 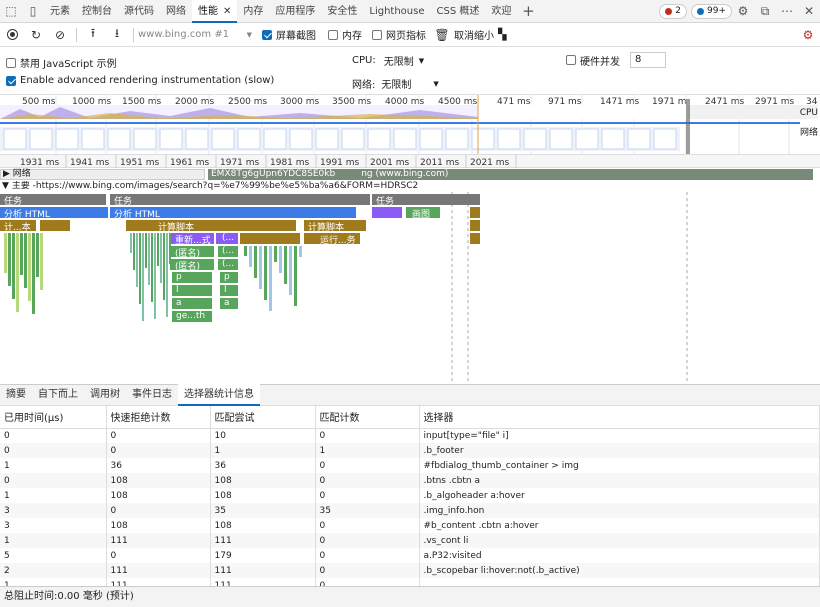 I want to click on more-icon: ⋯, so click(x=787, y=11).